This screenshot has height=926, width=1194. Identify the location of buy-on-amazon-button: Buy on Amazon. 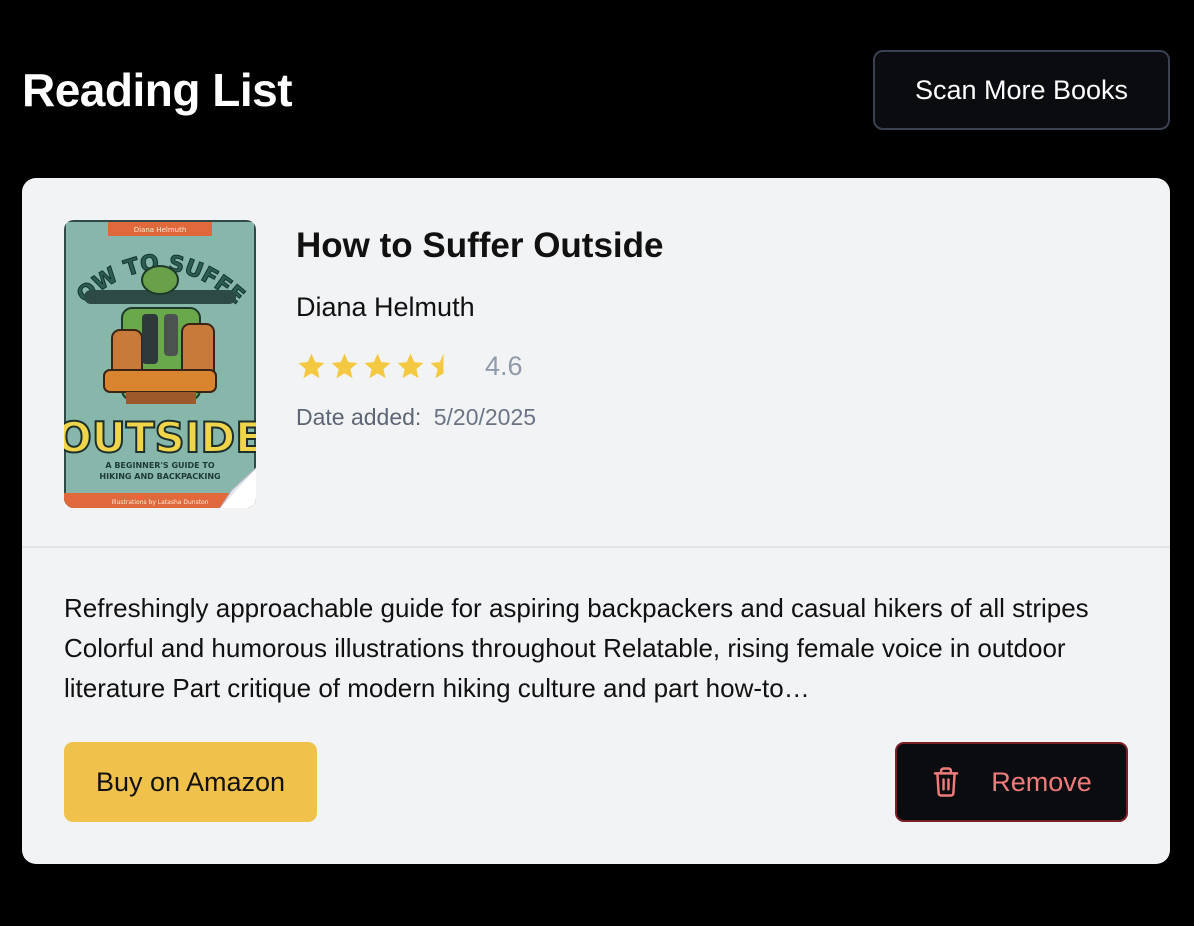
(190, 782).